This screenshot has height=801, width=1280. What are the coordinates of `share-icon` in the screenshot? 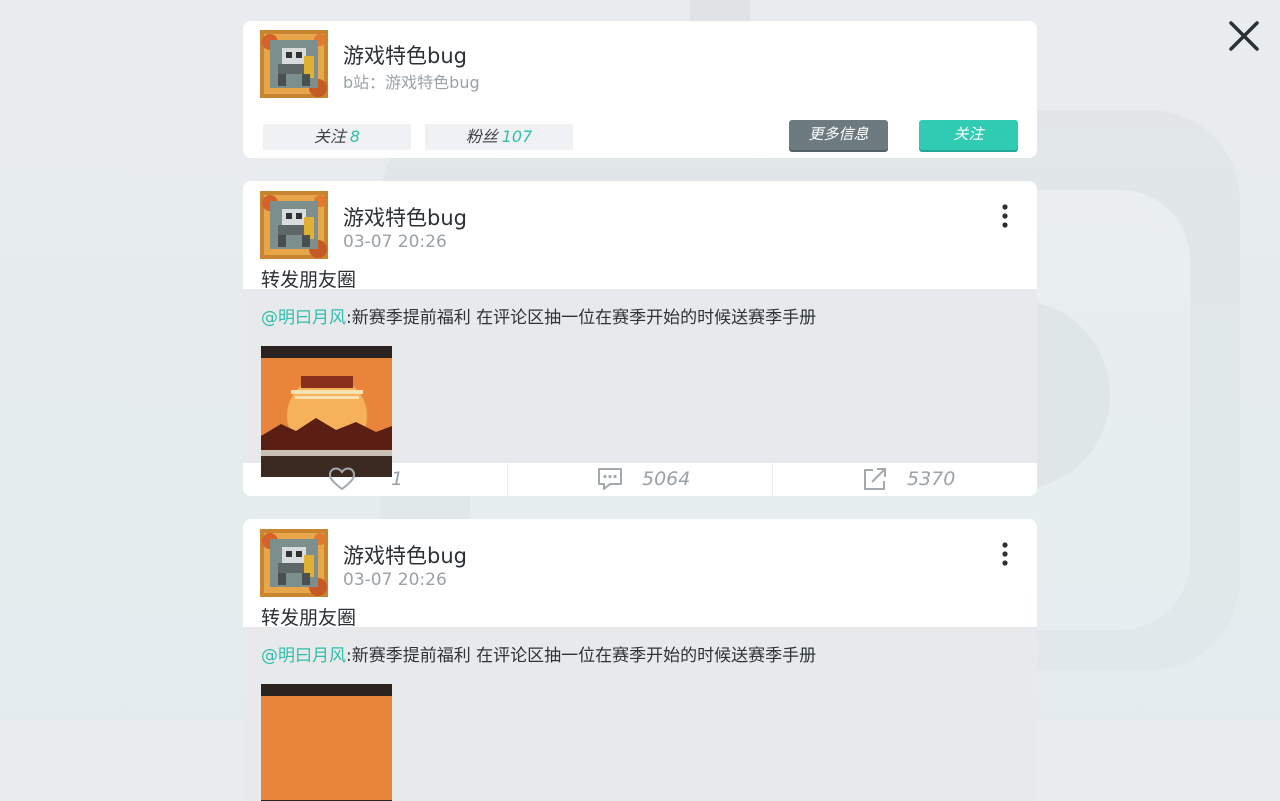 It's located at (875, 479).